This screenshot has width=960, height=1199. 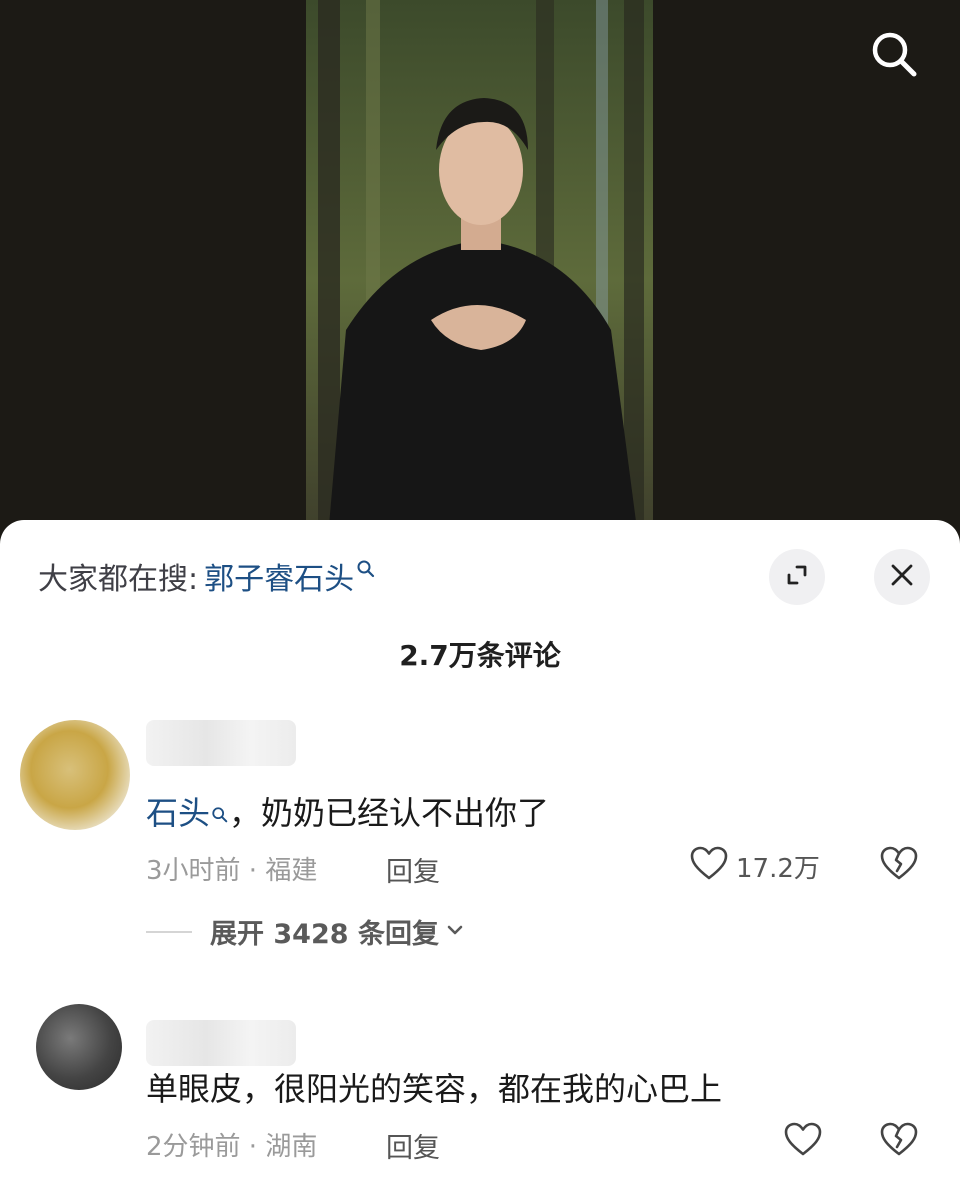 I want to click on comment-count-title: 2.7万条评论, so click(x=480, y=655).